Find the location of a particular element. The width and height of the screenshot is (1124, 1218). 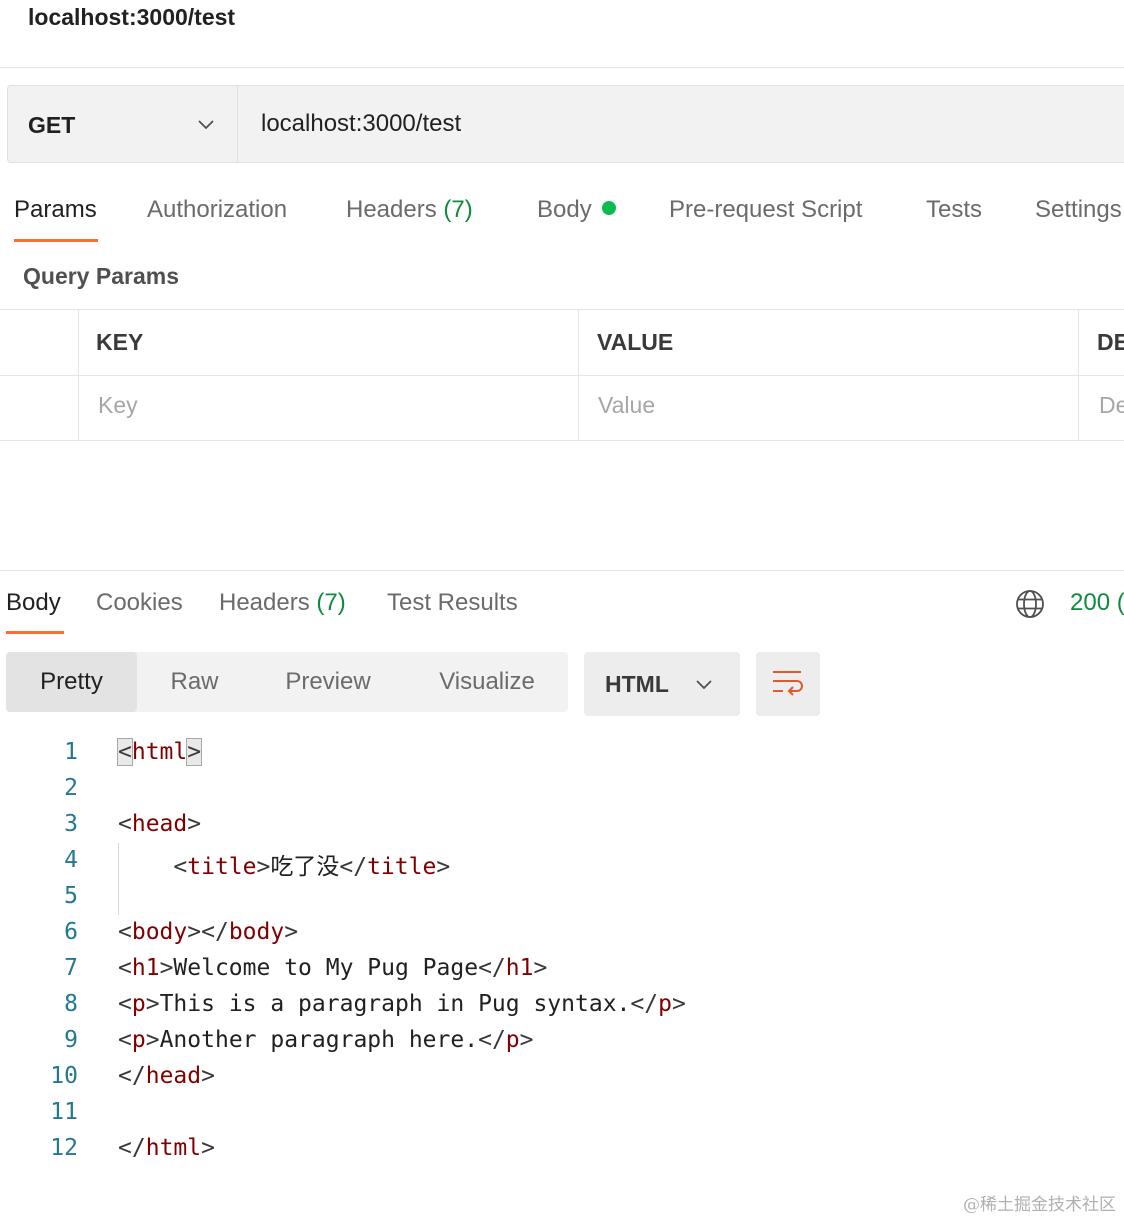

response-tab-test-results: Test Results is located at coordinates (452, 603).